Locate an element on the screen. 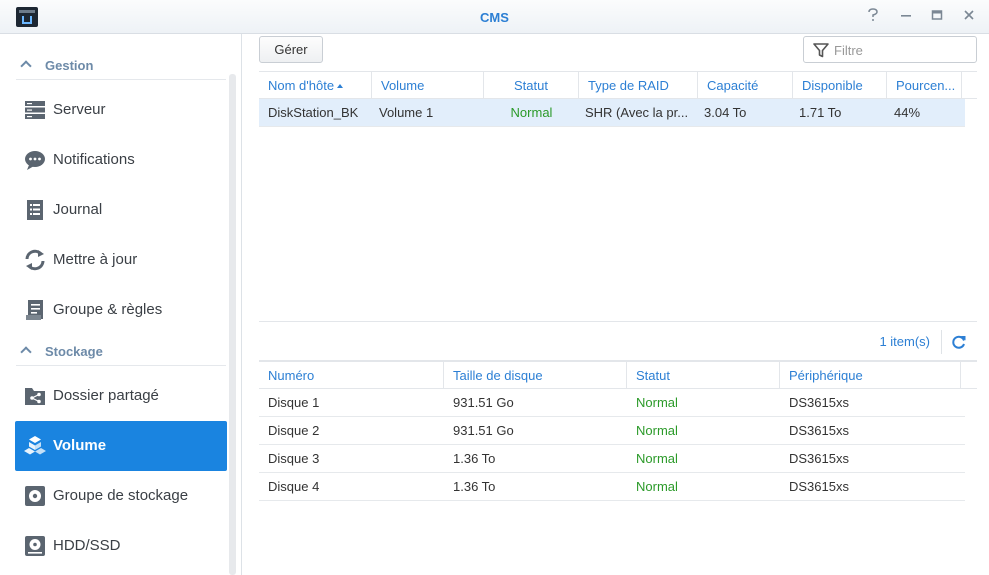 This screenshot has width=989, height=575. sidebar-item-label: Groupe de stockage is located at coordinates (121, 495).